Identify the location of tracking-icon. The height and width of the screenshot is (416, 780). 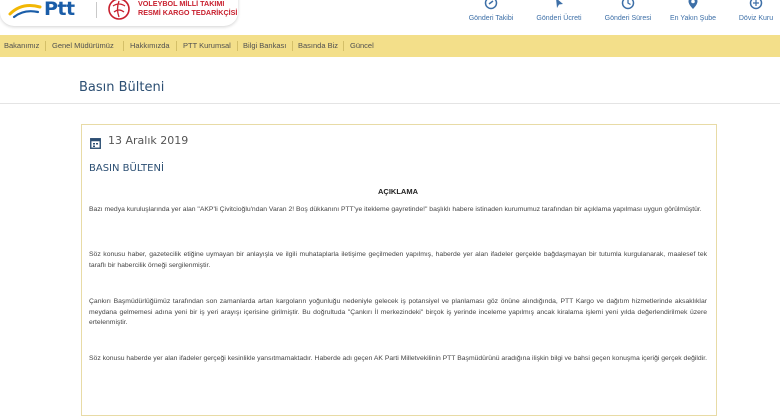
(491, 5).